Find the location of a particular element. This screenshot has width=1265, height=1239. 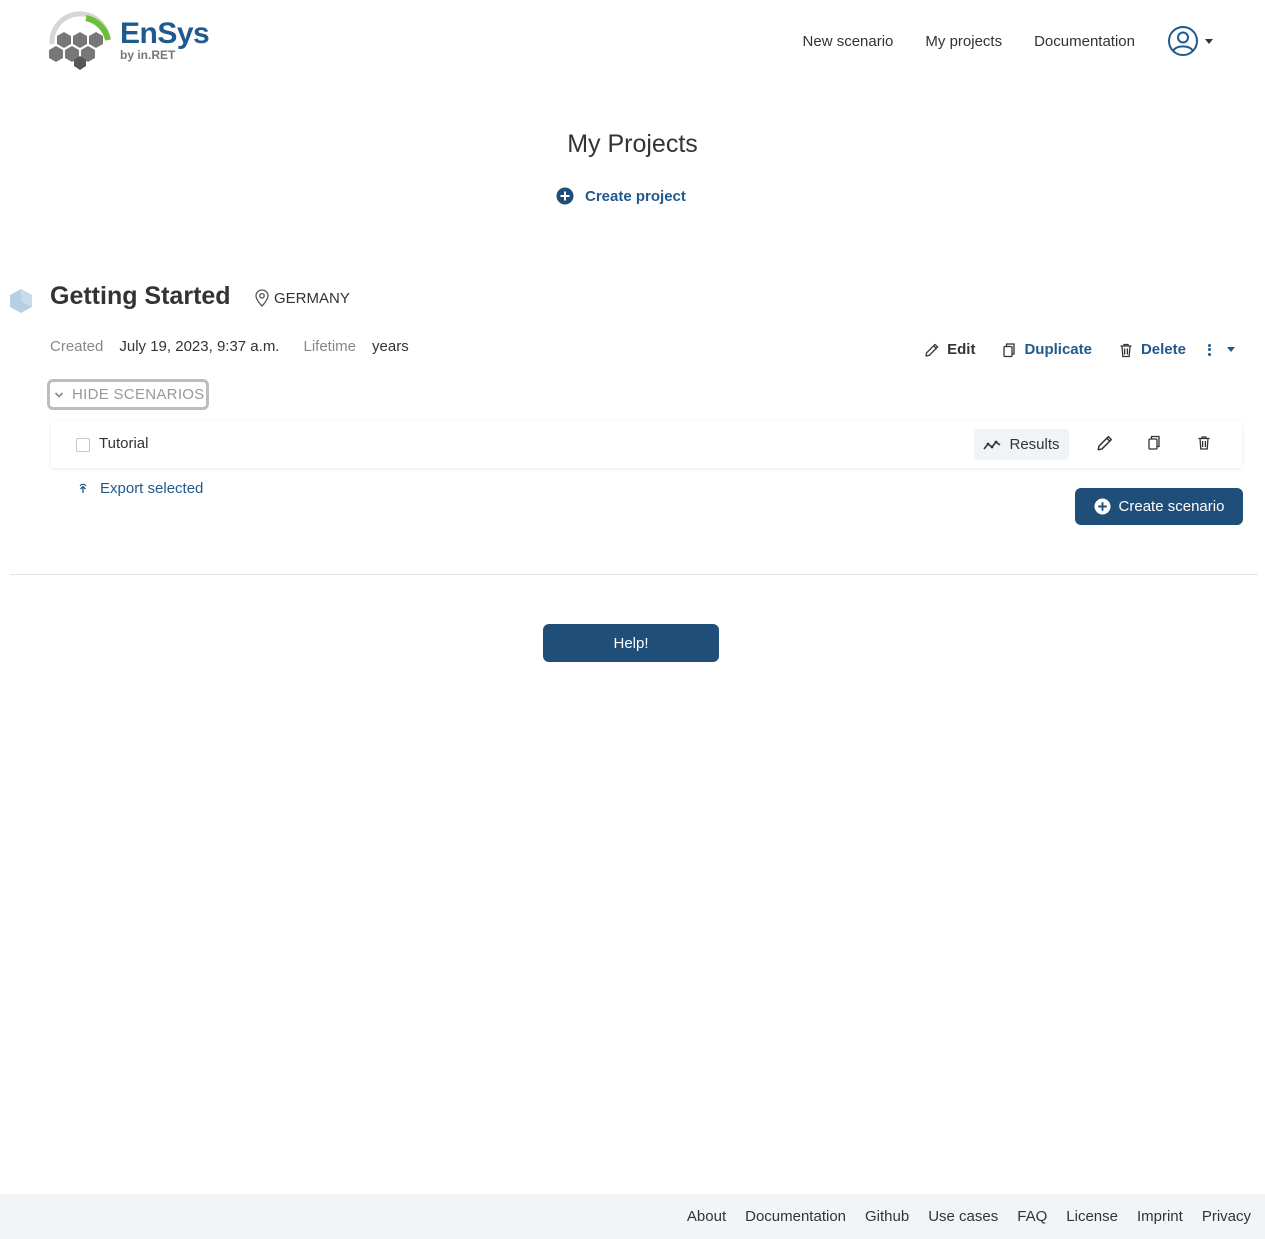

nav-new-scenario: New scenario is located at coordinates (848, 41).